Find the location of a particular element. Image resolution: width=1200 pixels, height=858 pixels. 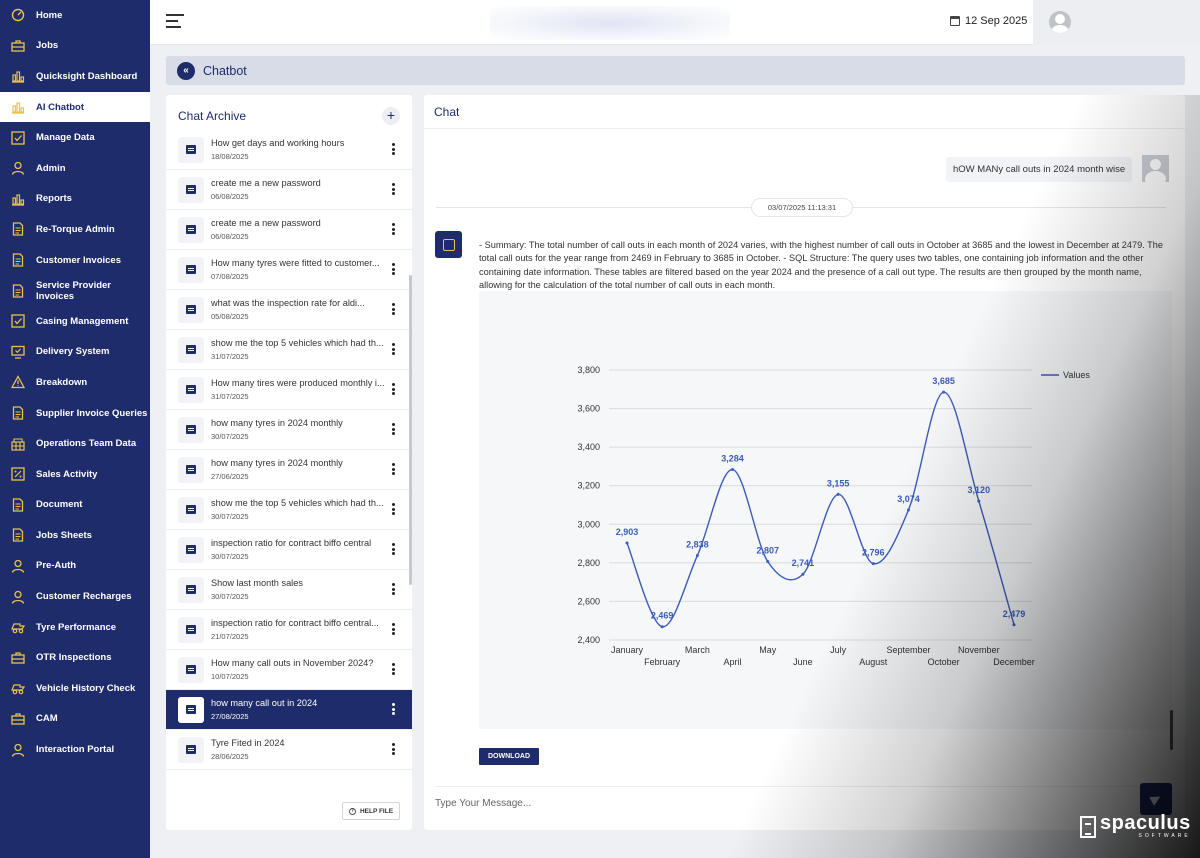

chat-archive-item: How get days and working hours 18/08/2025 is located at coordinates (289, 150).